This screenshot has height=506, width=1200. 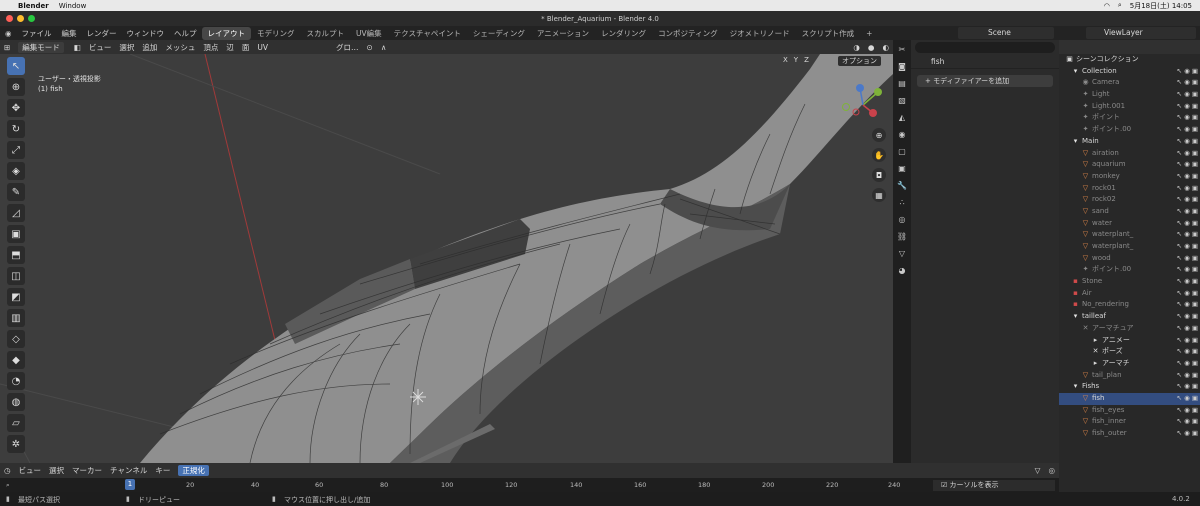 What do you see at coordinates (879, 195) in the screenshot?
I see `grid-icon: ▦` at bounding box center [879, 195].